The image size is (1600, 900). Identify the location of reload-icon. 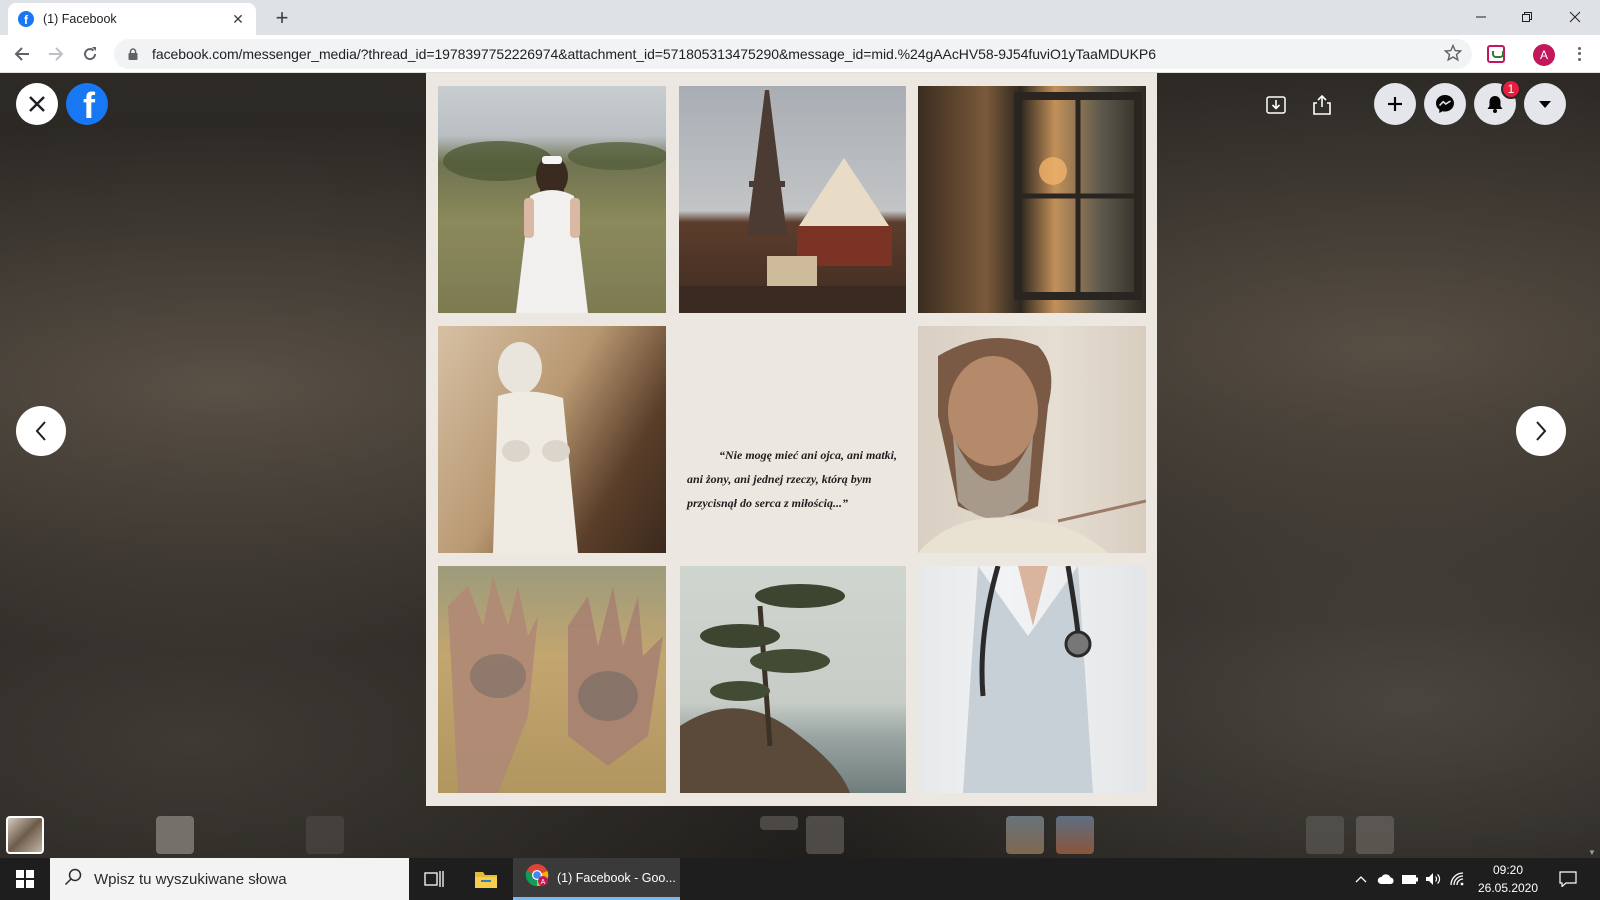
(90, 54).